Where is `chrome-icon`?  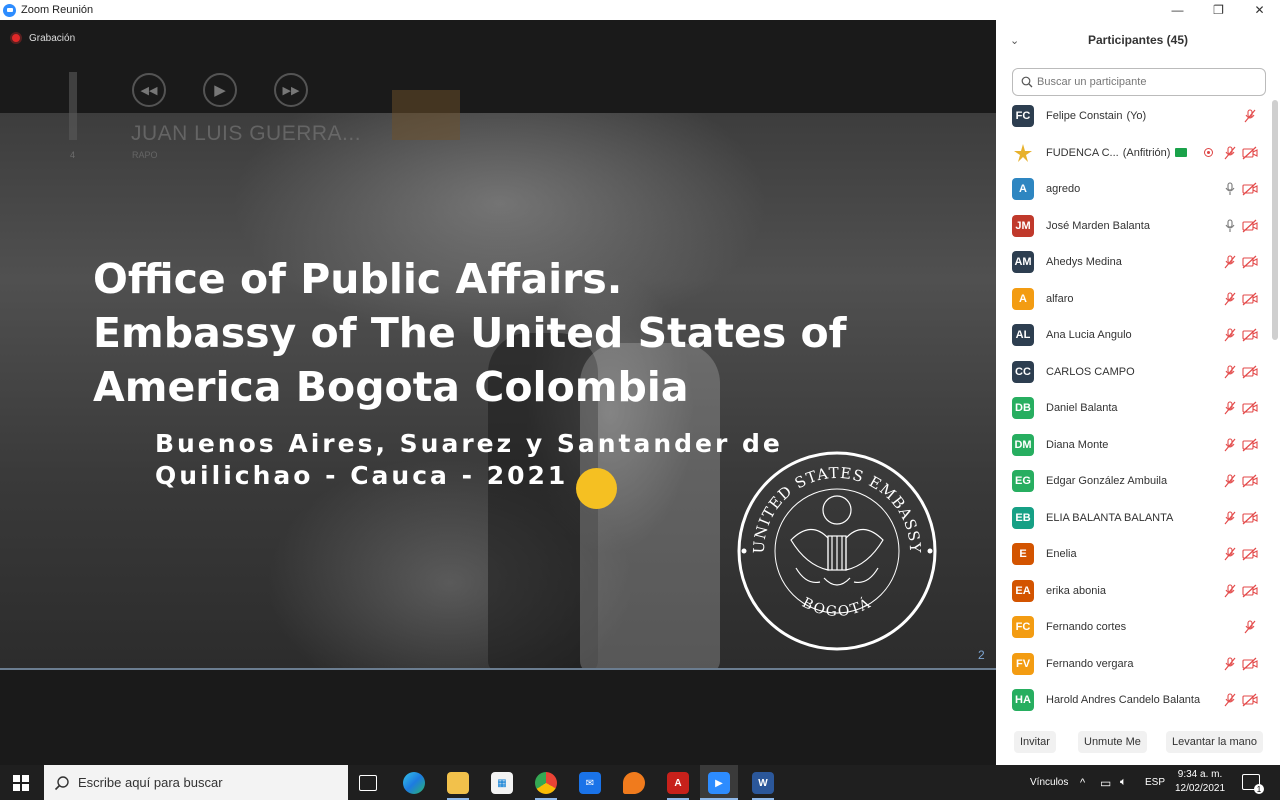 chrome-icon is located at coordinates (546, 783).